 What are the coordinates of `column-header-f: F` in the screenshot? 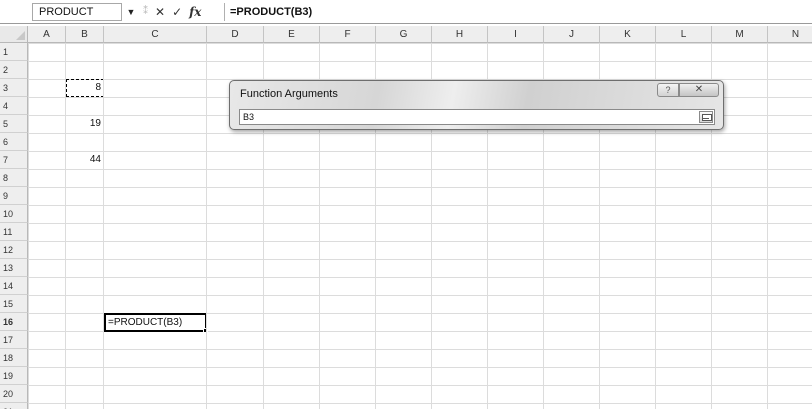 It's located at (348, 34).